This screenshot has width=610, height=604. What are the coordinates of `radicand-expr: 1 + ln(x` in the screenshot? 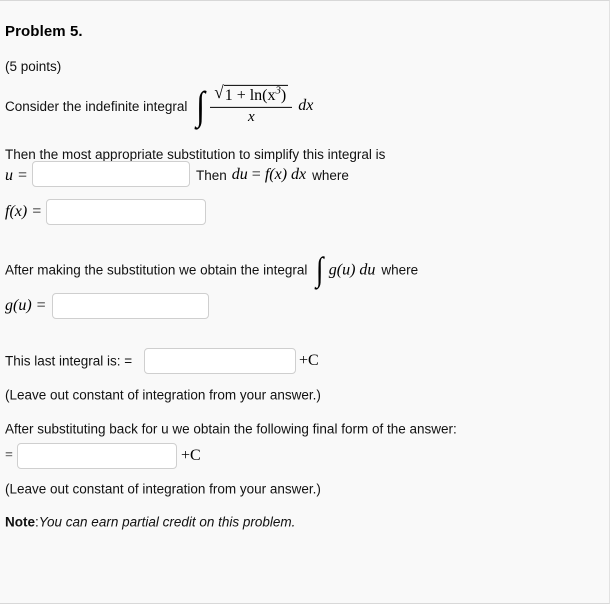 It's located at (250, 95).